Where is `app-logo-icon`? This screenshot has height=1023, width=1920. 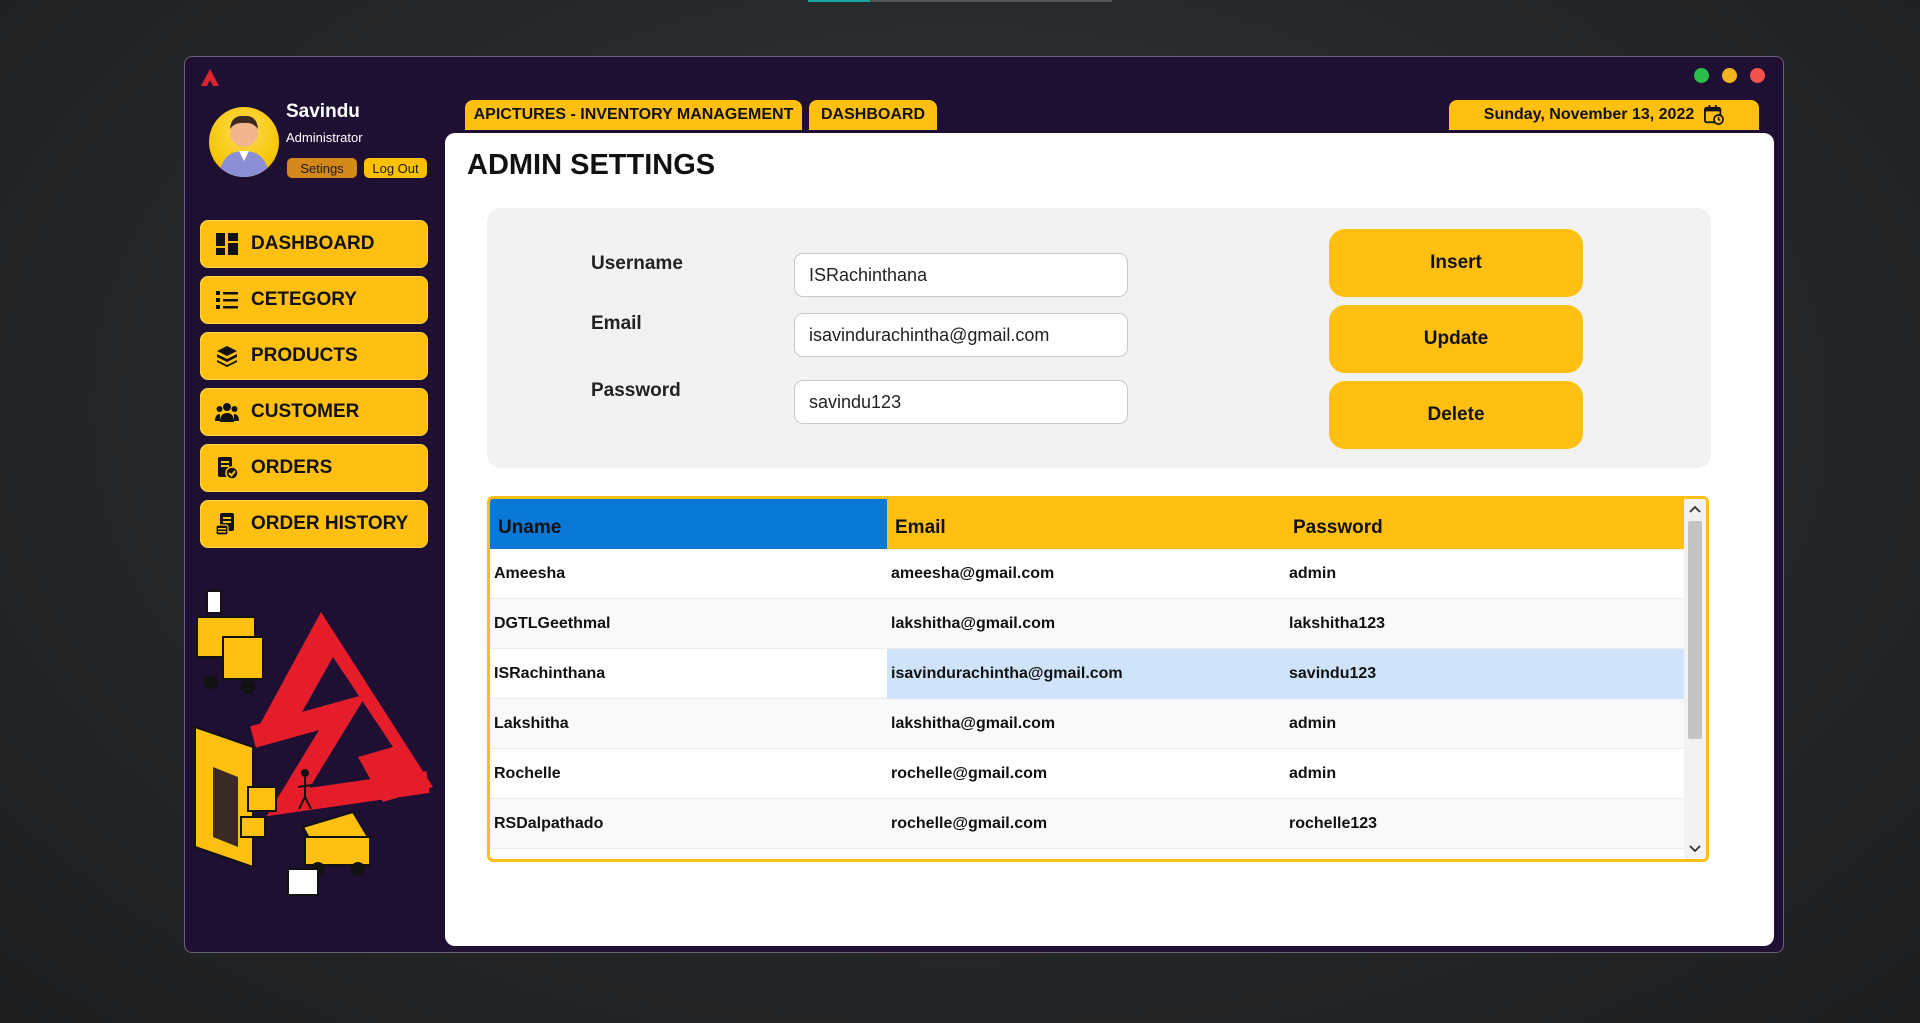
app-logo-icon is located at coordinates (210, 77).